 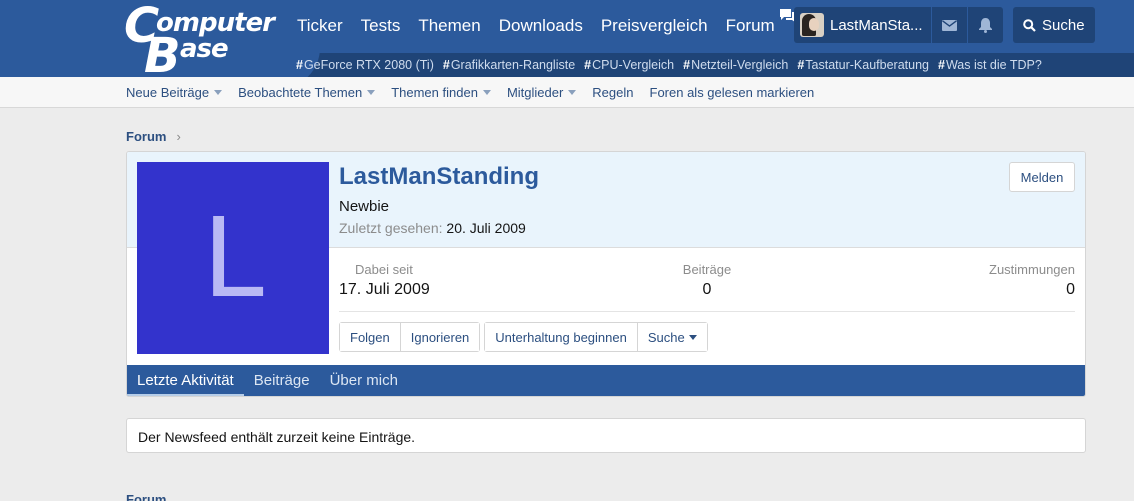 I want to click on last-seen: Zuletzt gesehen: 20. Juli 2009, so click(x=432, y=228).